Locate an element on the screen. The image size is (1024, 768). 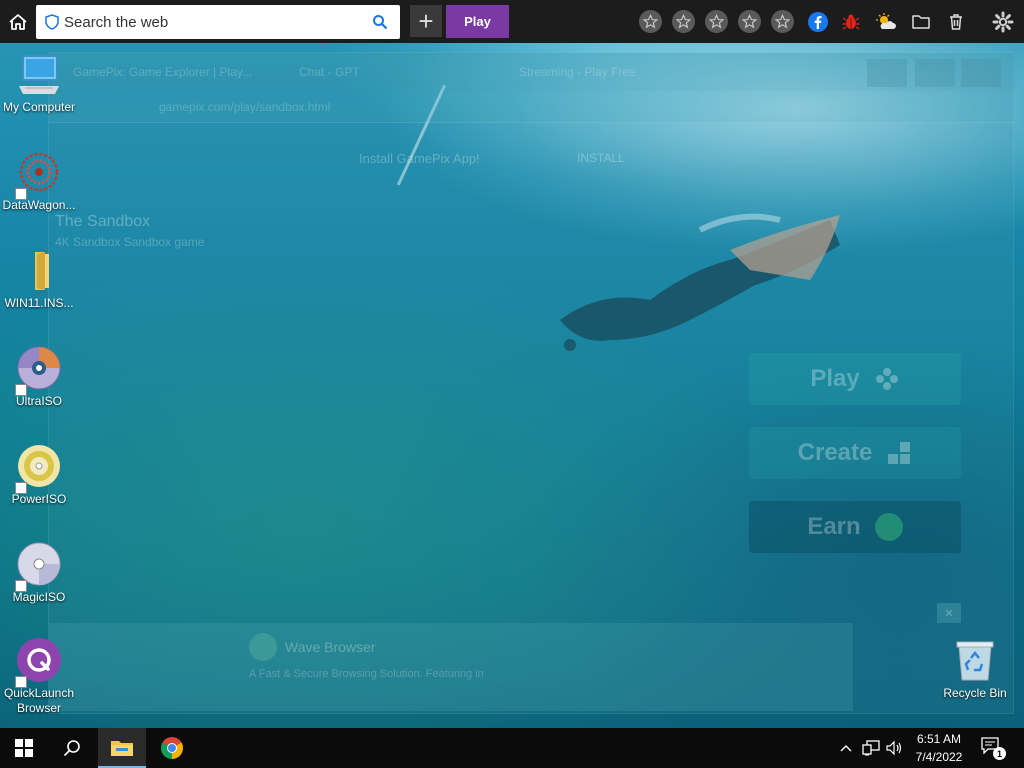
quicklaunch-icon is located at coordinates (39, 663).